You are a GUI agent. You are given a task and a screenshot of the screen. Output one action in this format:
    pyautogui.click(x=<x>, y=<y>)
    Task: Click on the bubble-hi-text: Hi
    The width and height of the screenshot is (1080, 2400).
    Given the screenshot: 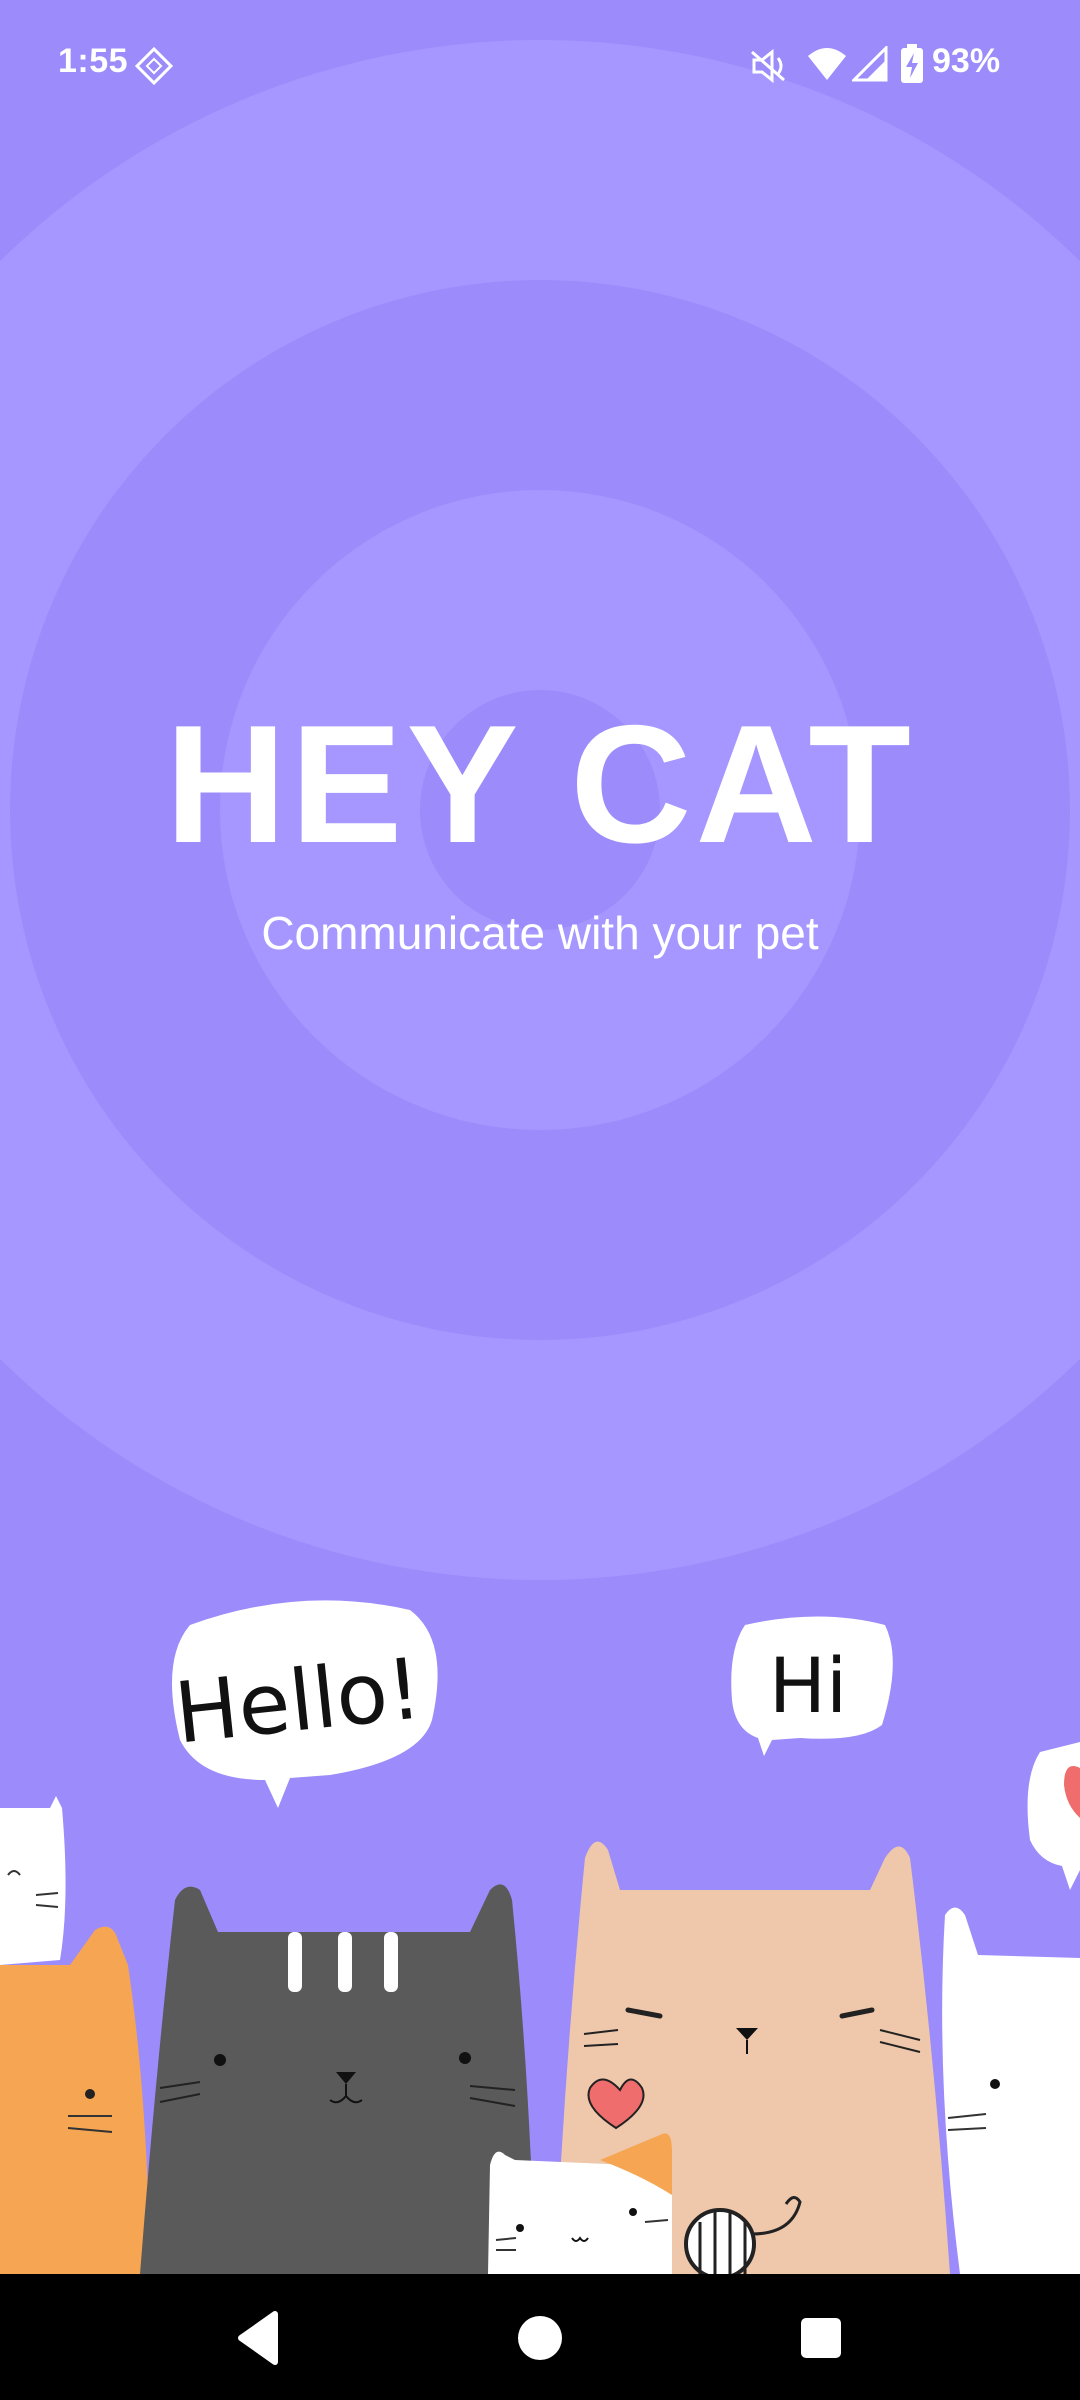 What is the action you would take?
    pyautogui.click(x=808, y=1685)
    